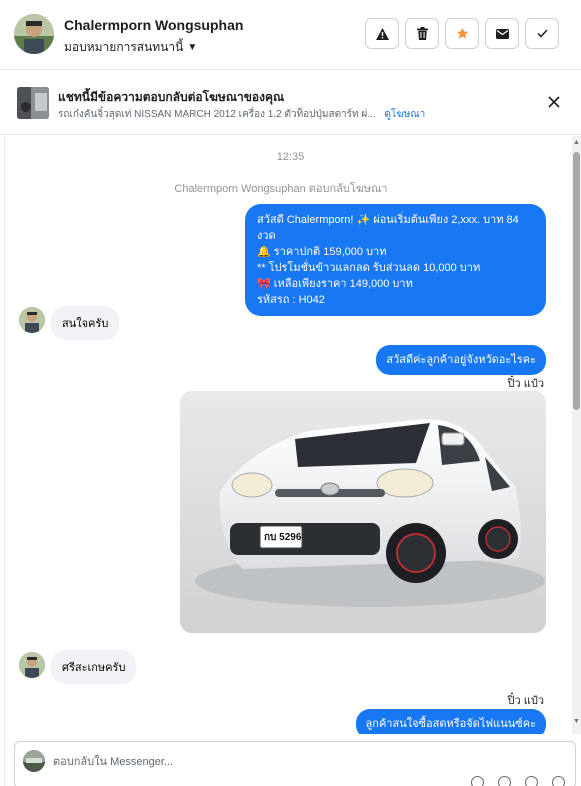 Image resolution: width=581 pixels, height=786 pixels. Describe the element at coordinates (504, 781) in the screenshot. I see `emoji-icon` at that location.